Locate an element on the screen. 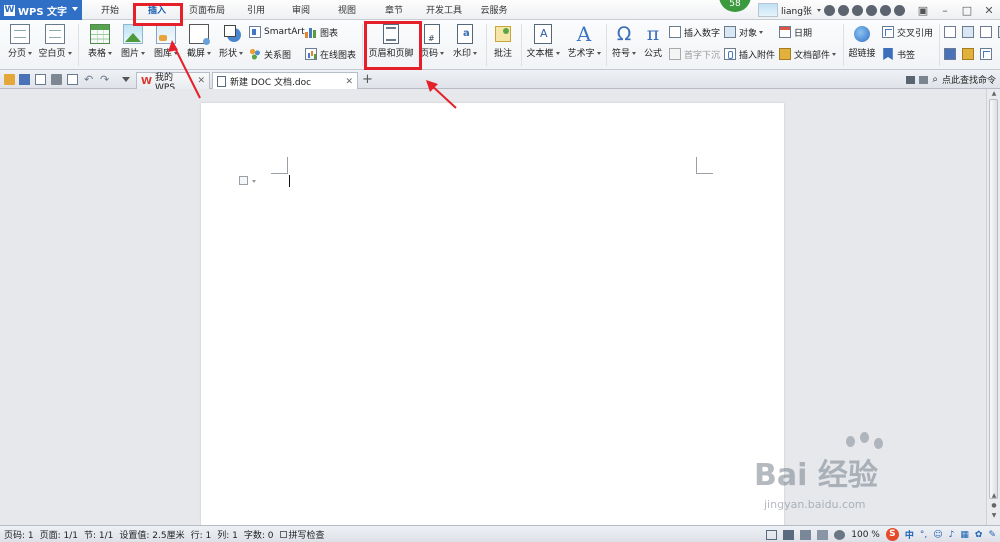 This screenshot has width=1000, height=542. tab-review: 审阅 is located at coordinates (301, 10).